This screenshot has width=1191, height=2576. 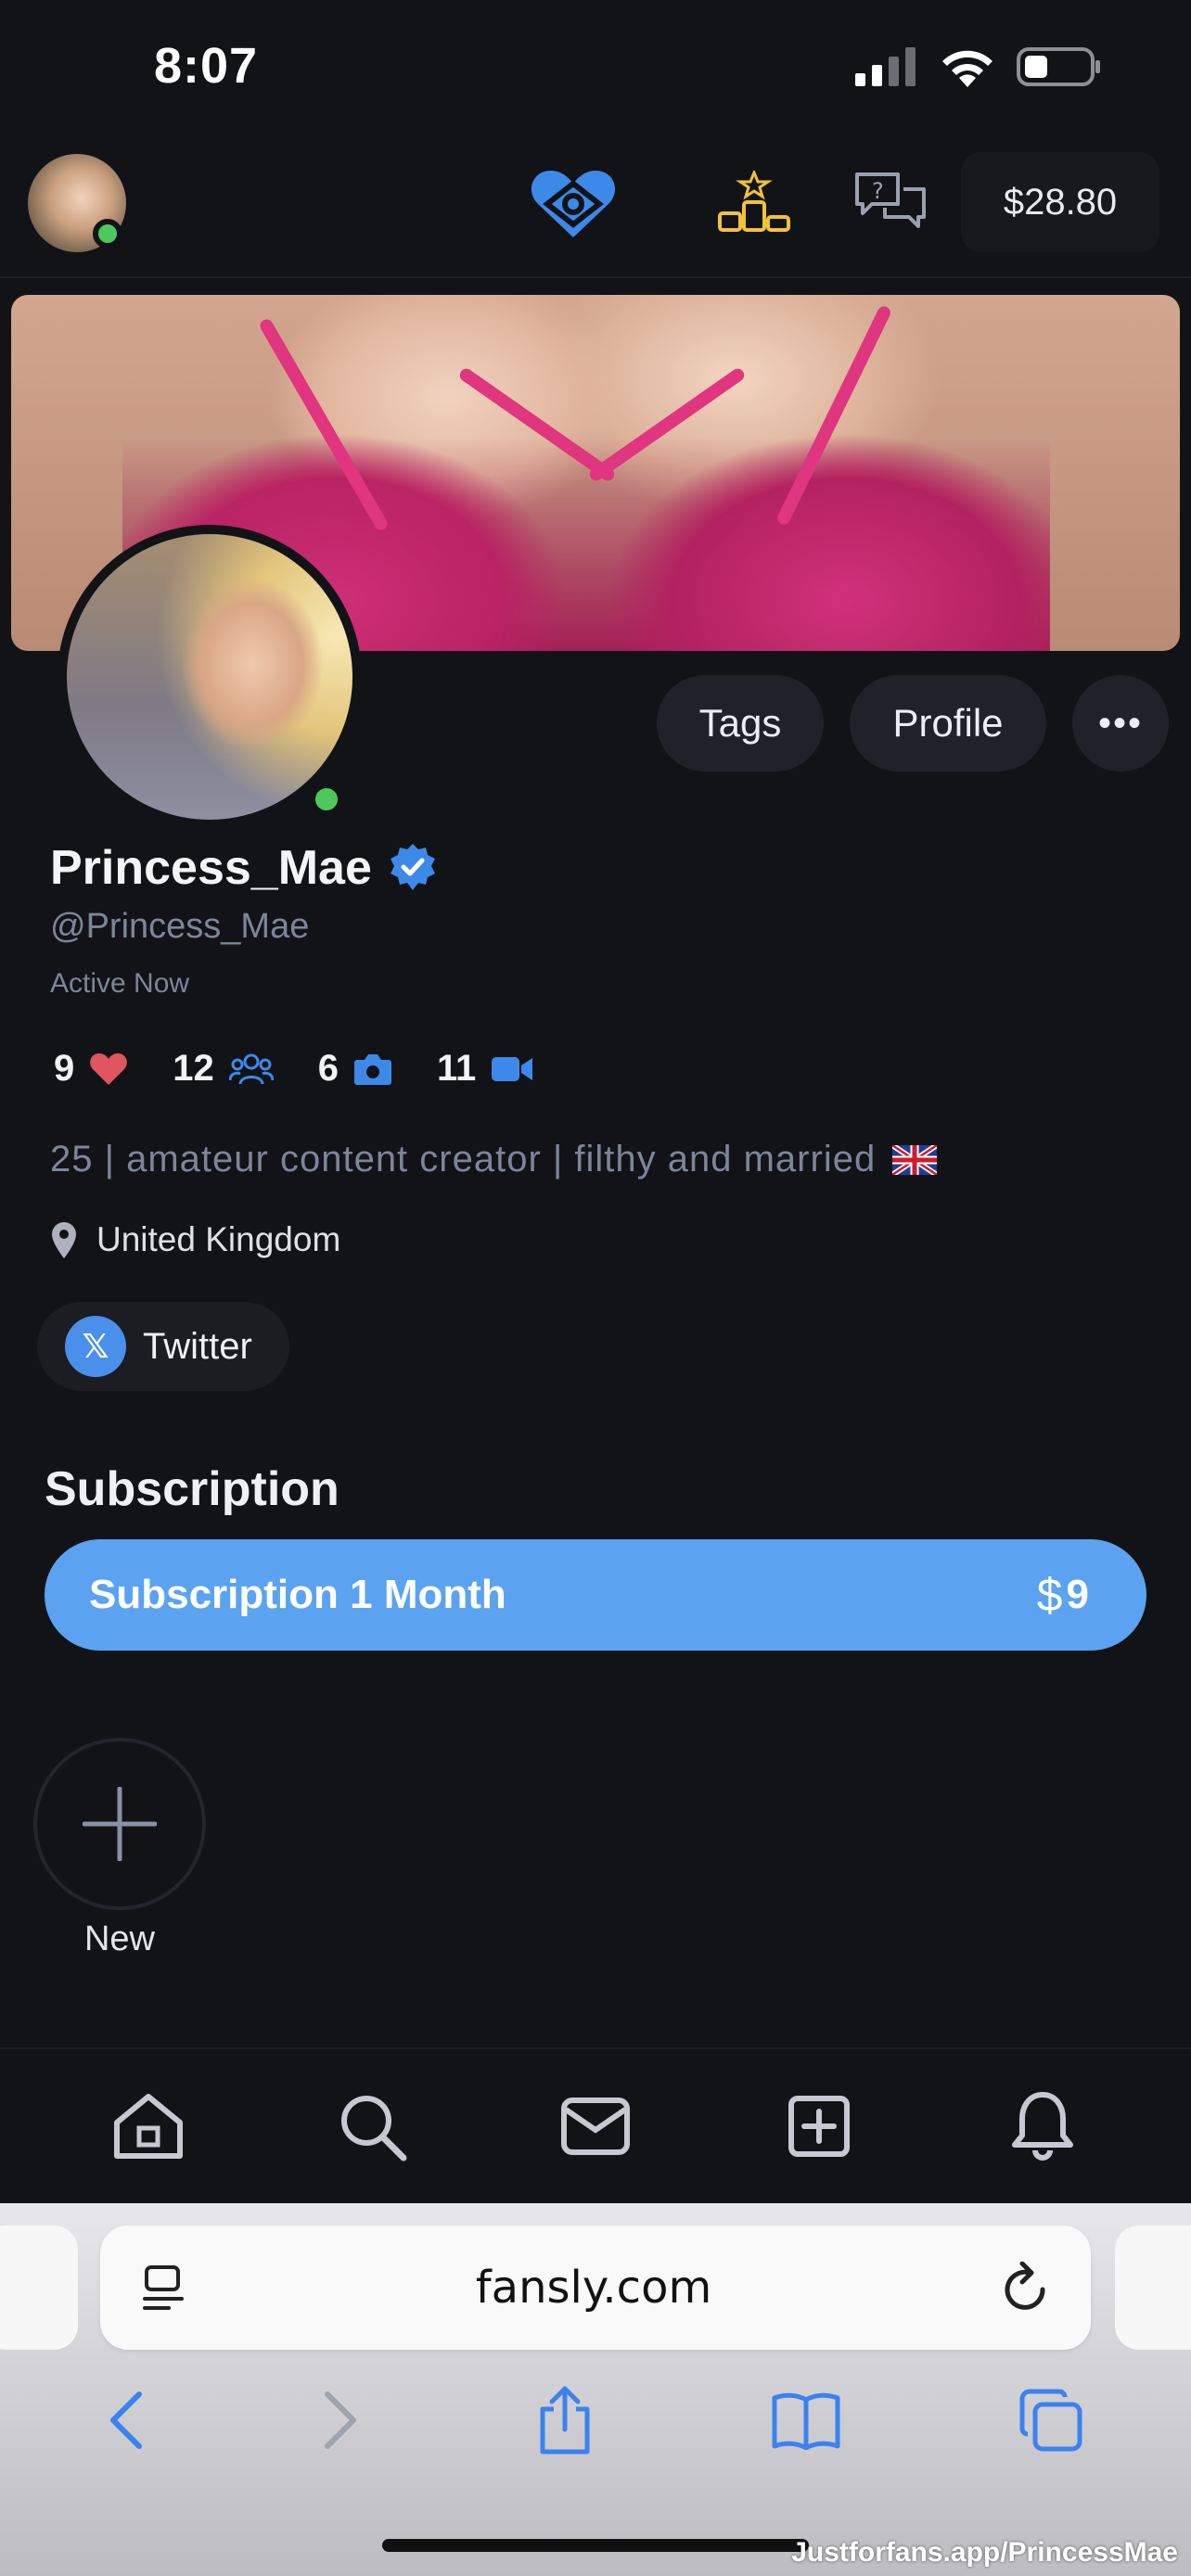 What do you see at coordinates (890, 201) in the screenshot?
I see `help-chat-icon: ?` at bounding box center [890, 201].